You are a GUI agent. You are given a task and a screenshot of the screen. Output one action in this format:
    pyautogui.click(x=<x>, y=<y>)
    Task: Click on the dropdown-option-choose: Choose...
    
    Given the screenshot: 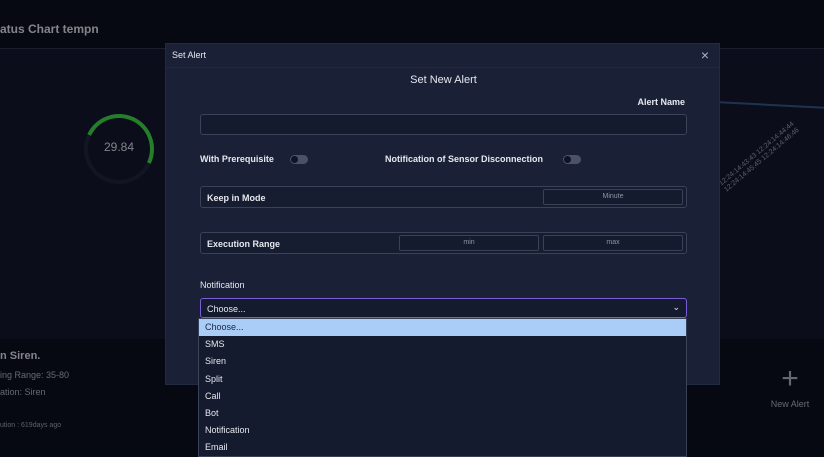 What is the action you would take?
    pyautogui.click(x=442, y=328)
    